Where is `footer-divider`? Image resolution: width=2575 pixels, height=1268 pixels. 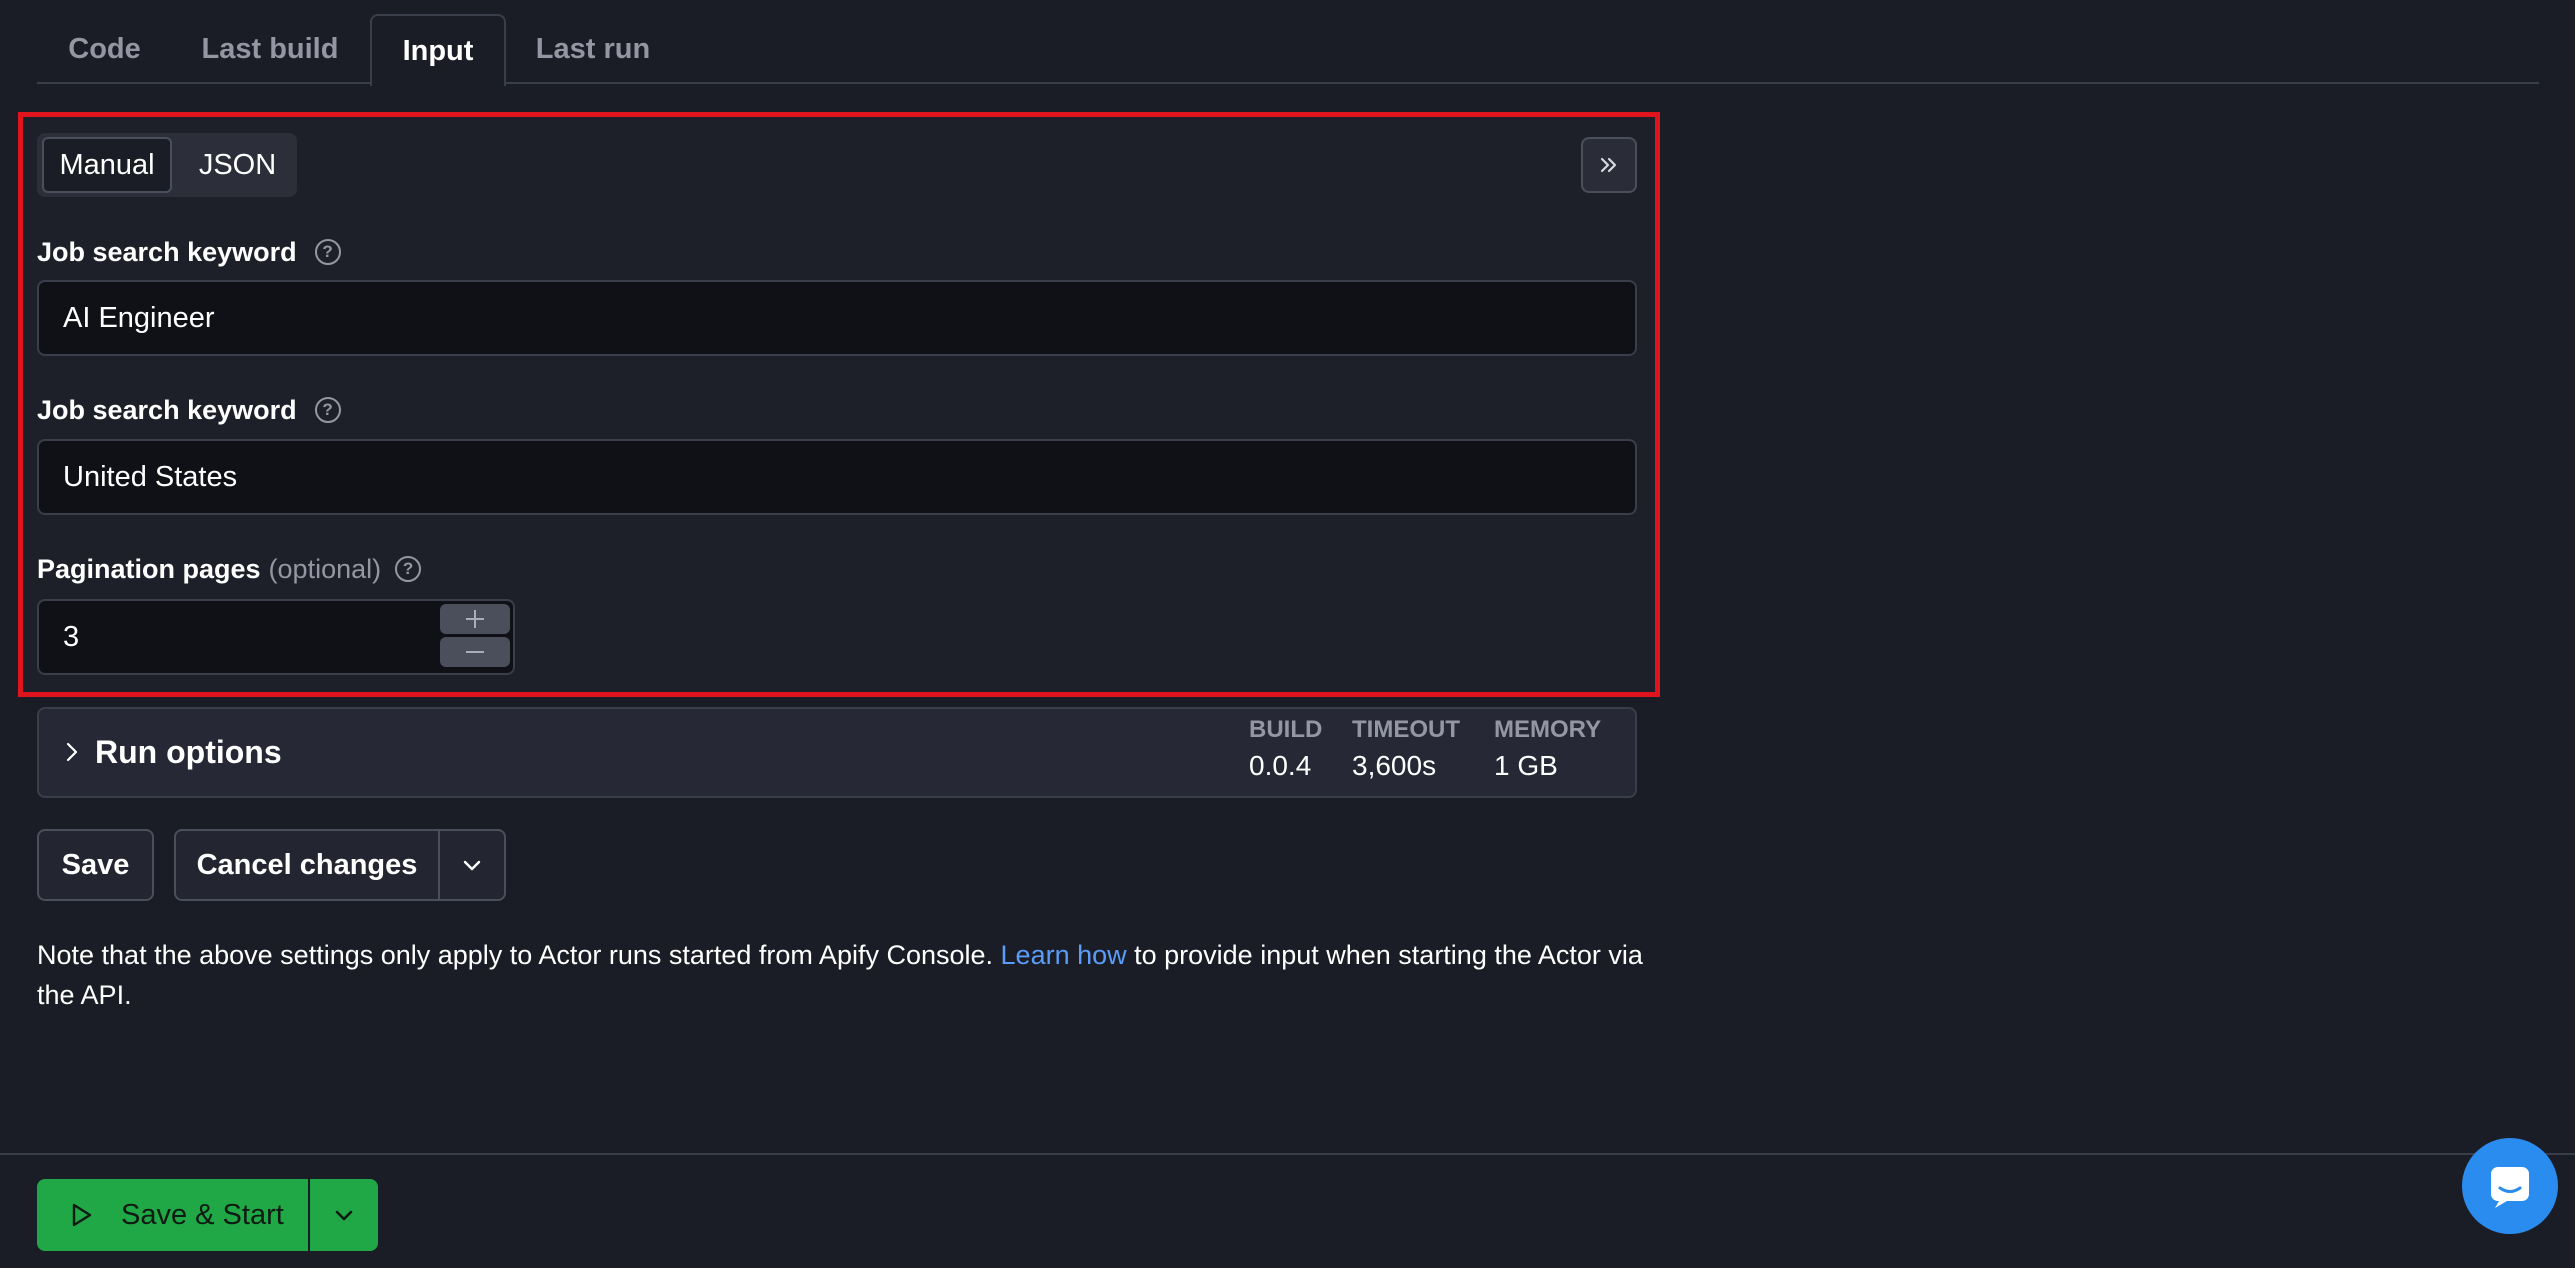 footer-divider is located at coordinates (1287, 1154).